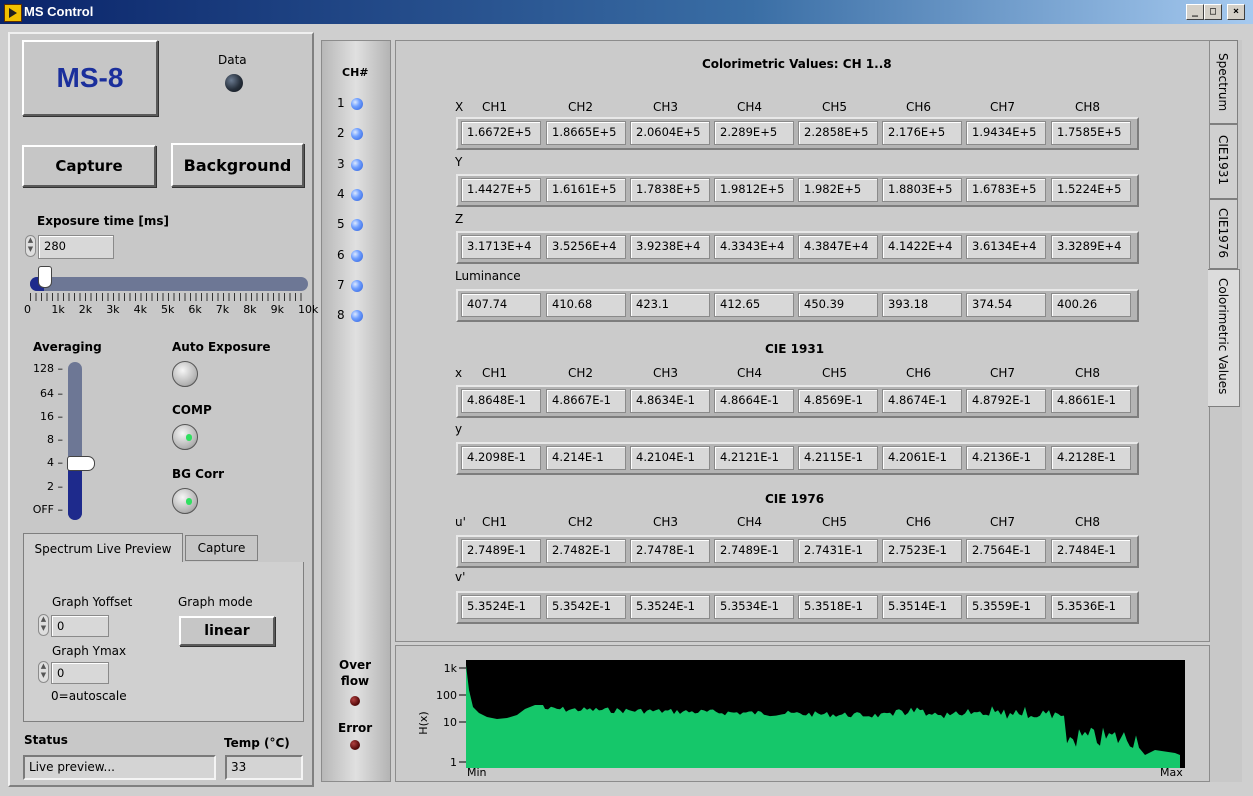 This screenshot has width=1253, height=796. I want to click on capture-button: Capture, so click(89, 166).